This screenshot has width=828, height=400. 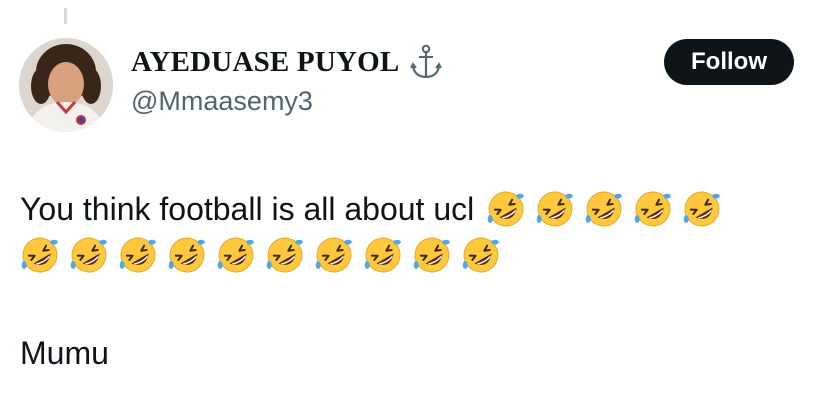 I want to click on tweet-text-content: You think football is all about ucl, so click(x=247, y=209).